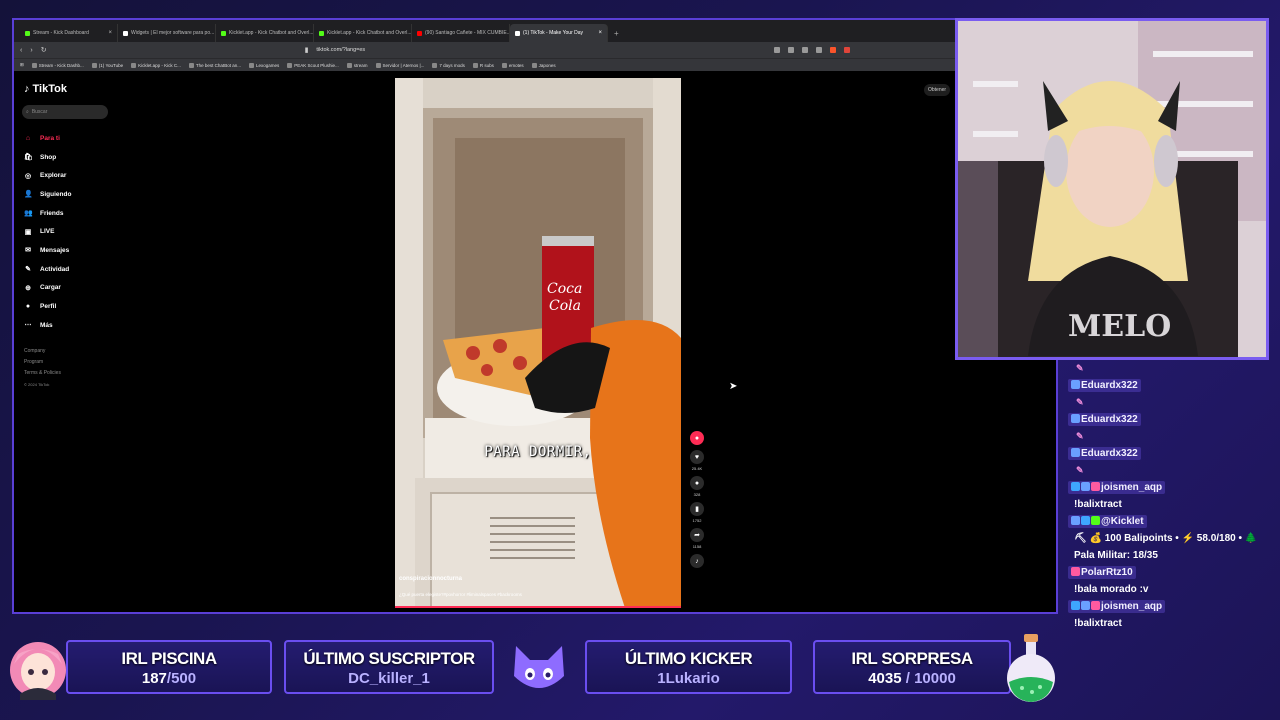  I want to click on share-icon: ➦, so click(697, 535).